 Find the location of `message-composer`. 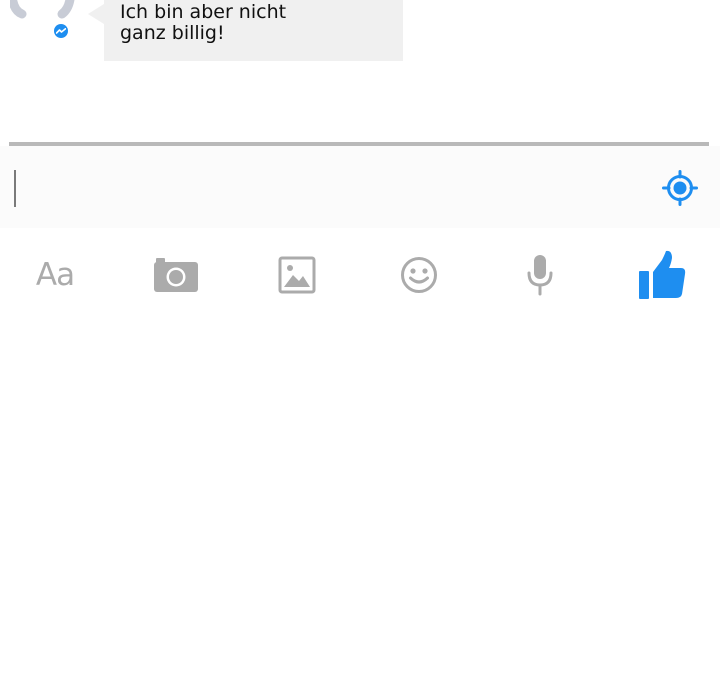

message-composer is located at coordinates (360, 187).